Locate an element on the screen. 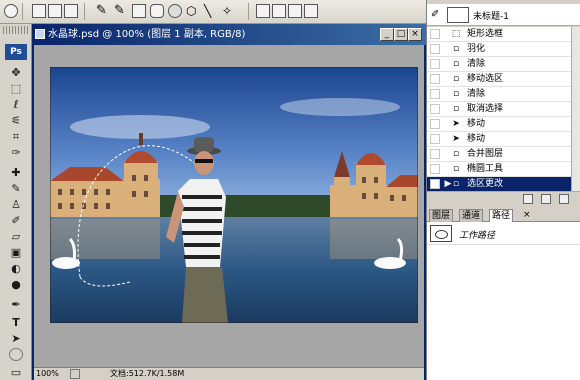 The width and height of the screenshot is (580, 380). combine-icon is located at coordinates (263, 11).